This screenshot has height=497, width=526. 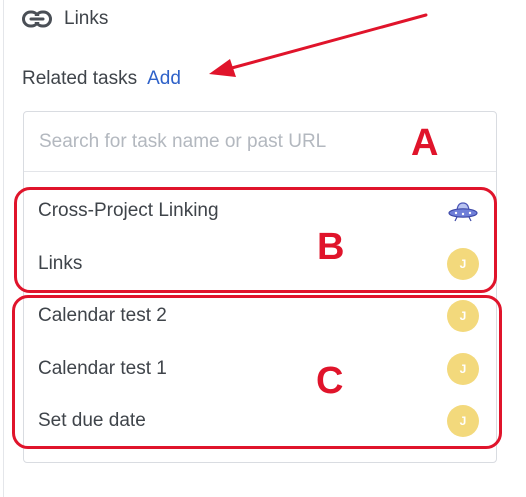 What do you see at coordinates (60, 263) in the screenshot?
I see `task-name: Links` at bounding box center [60, 263].